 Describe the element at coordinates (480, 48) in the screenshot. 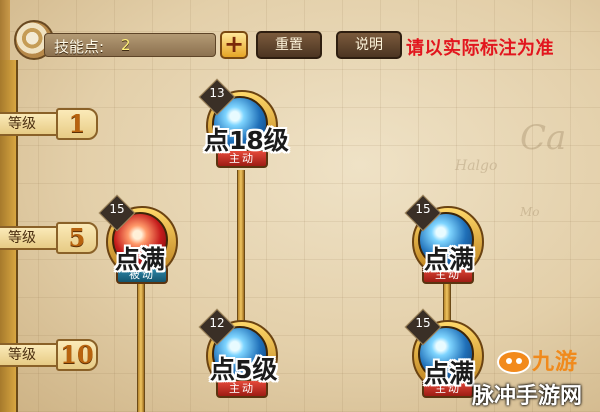

I see `notice-text: 请以实际标注为准` at that location.